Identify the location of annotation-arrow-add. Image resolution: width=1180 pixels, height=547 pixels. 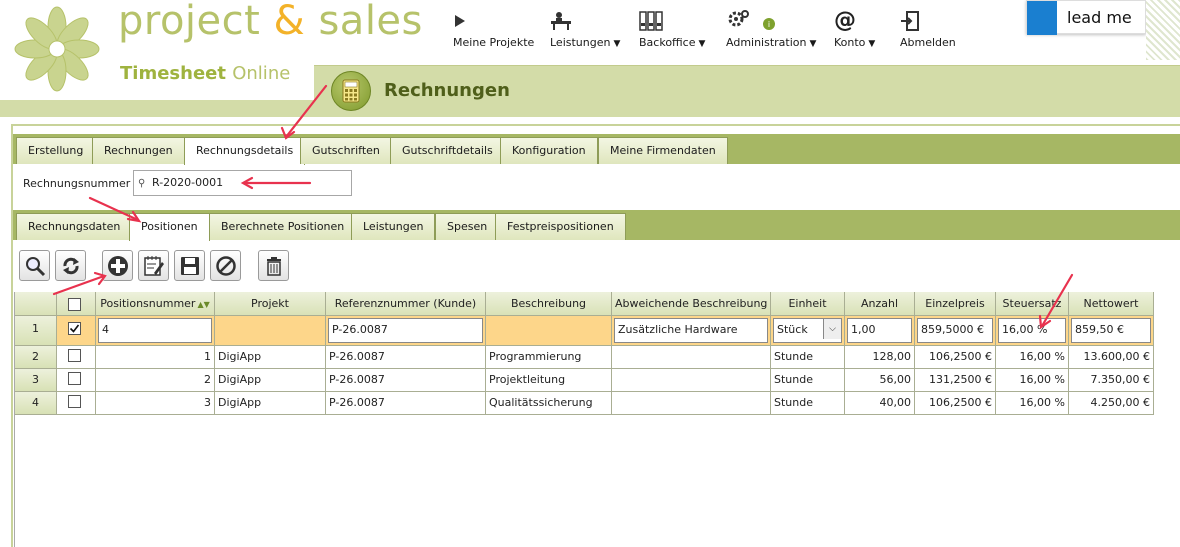
(79, 285).